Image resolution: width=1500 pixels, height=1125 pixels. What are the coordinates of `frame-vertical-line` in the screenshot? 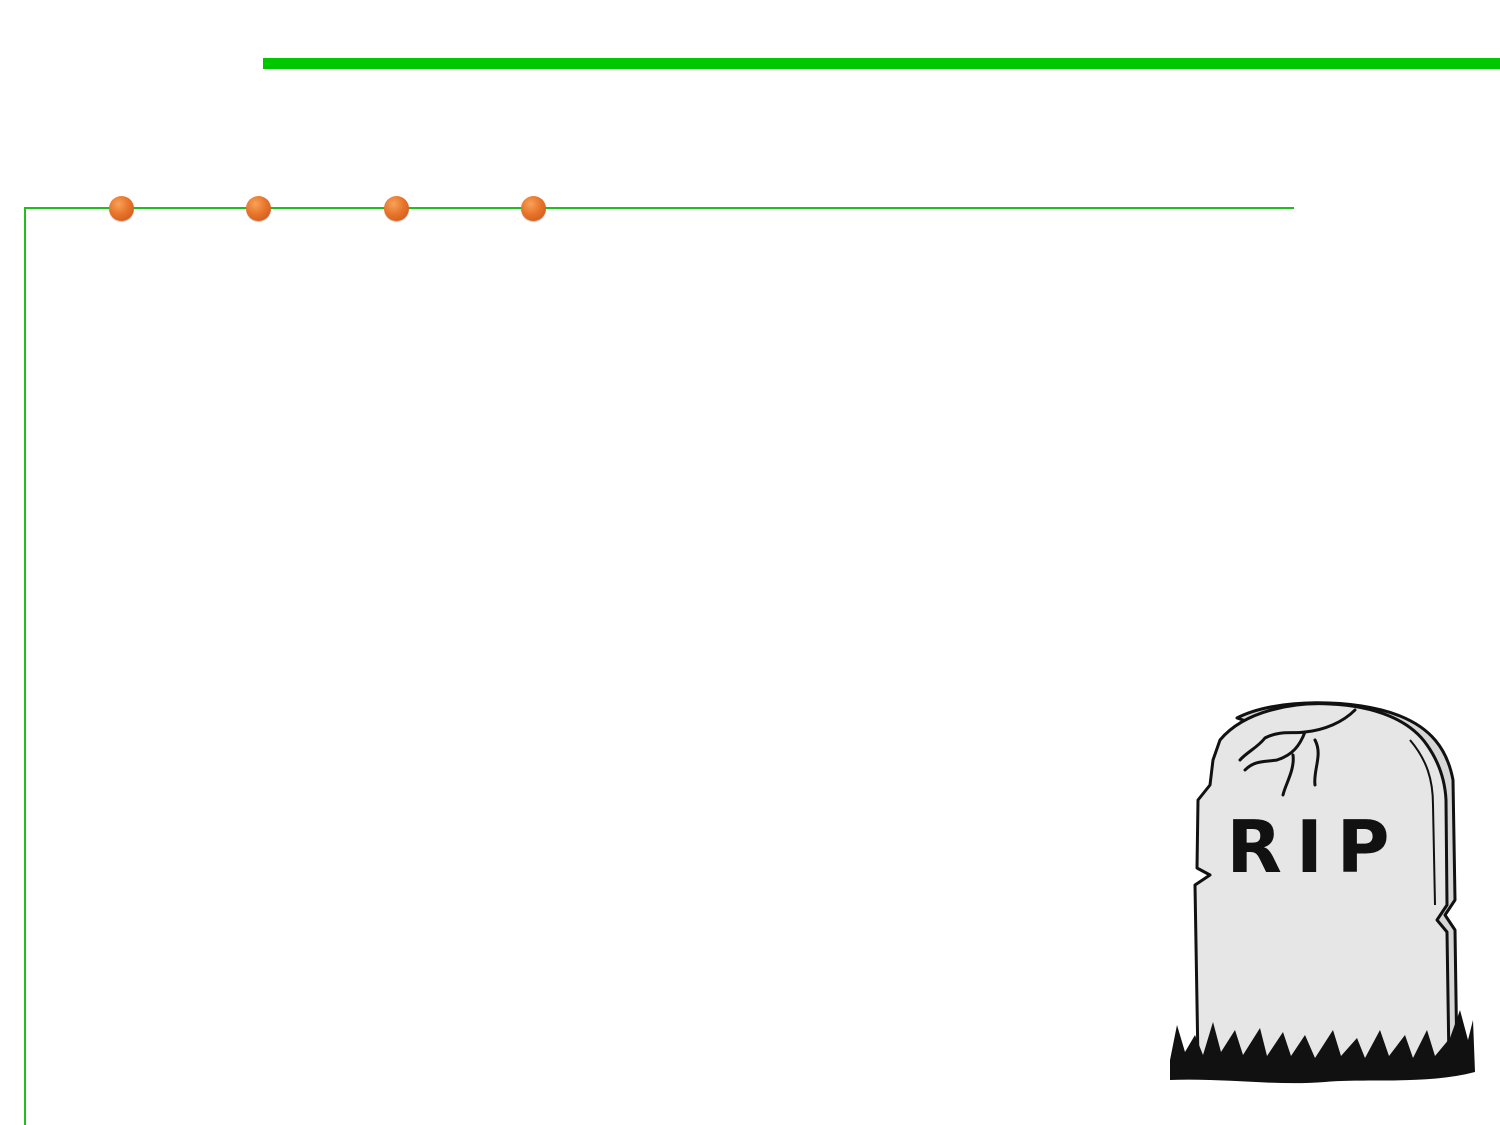 It's located at (25, 666).